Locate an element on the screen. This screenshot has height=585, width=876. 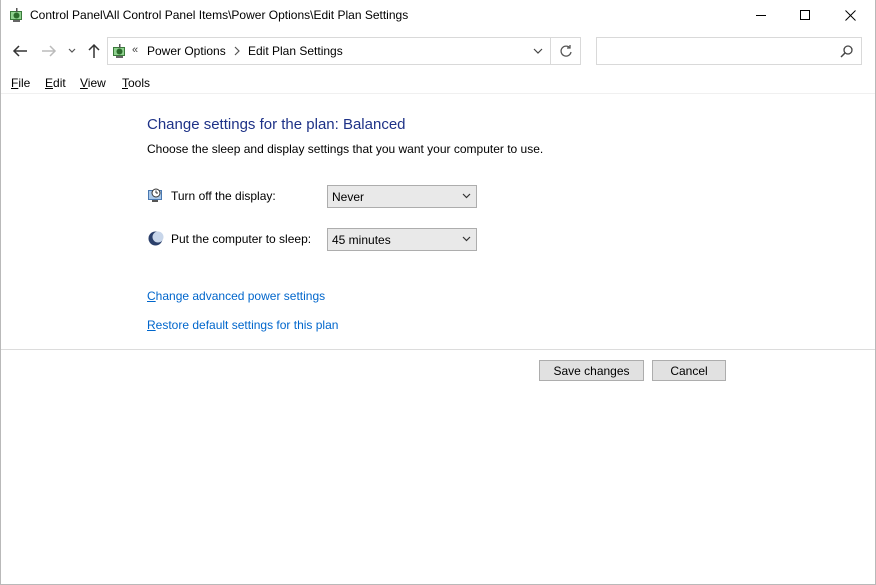
address-dropdown-button is located at coordinates (538, 51).